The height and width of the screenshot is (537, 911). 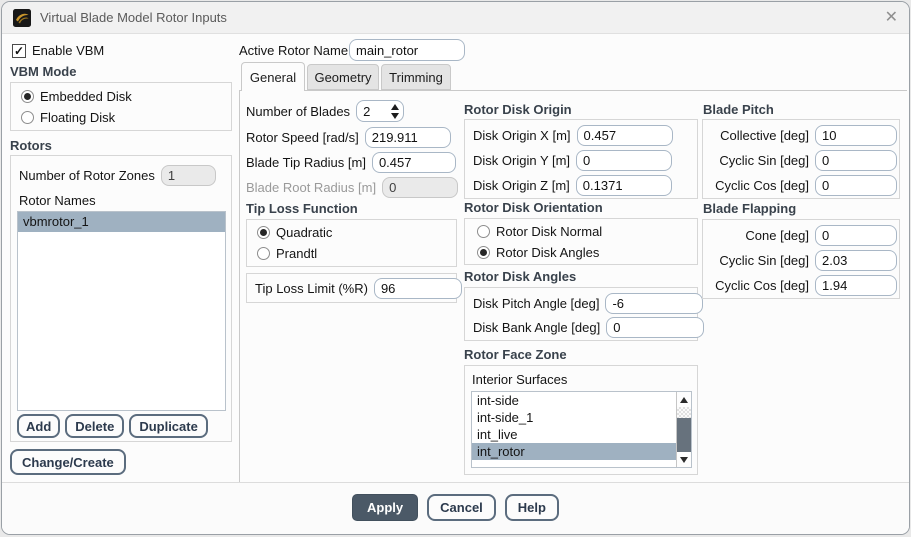 What do you see at coordinates (121, 222) in the screenshot?
I see `rotor-name-item: vbmrotor_1` at bounding box center [121, 222].